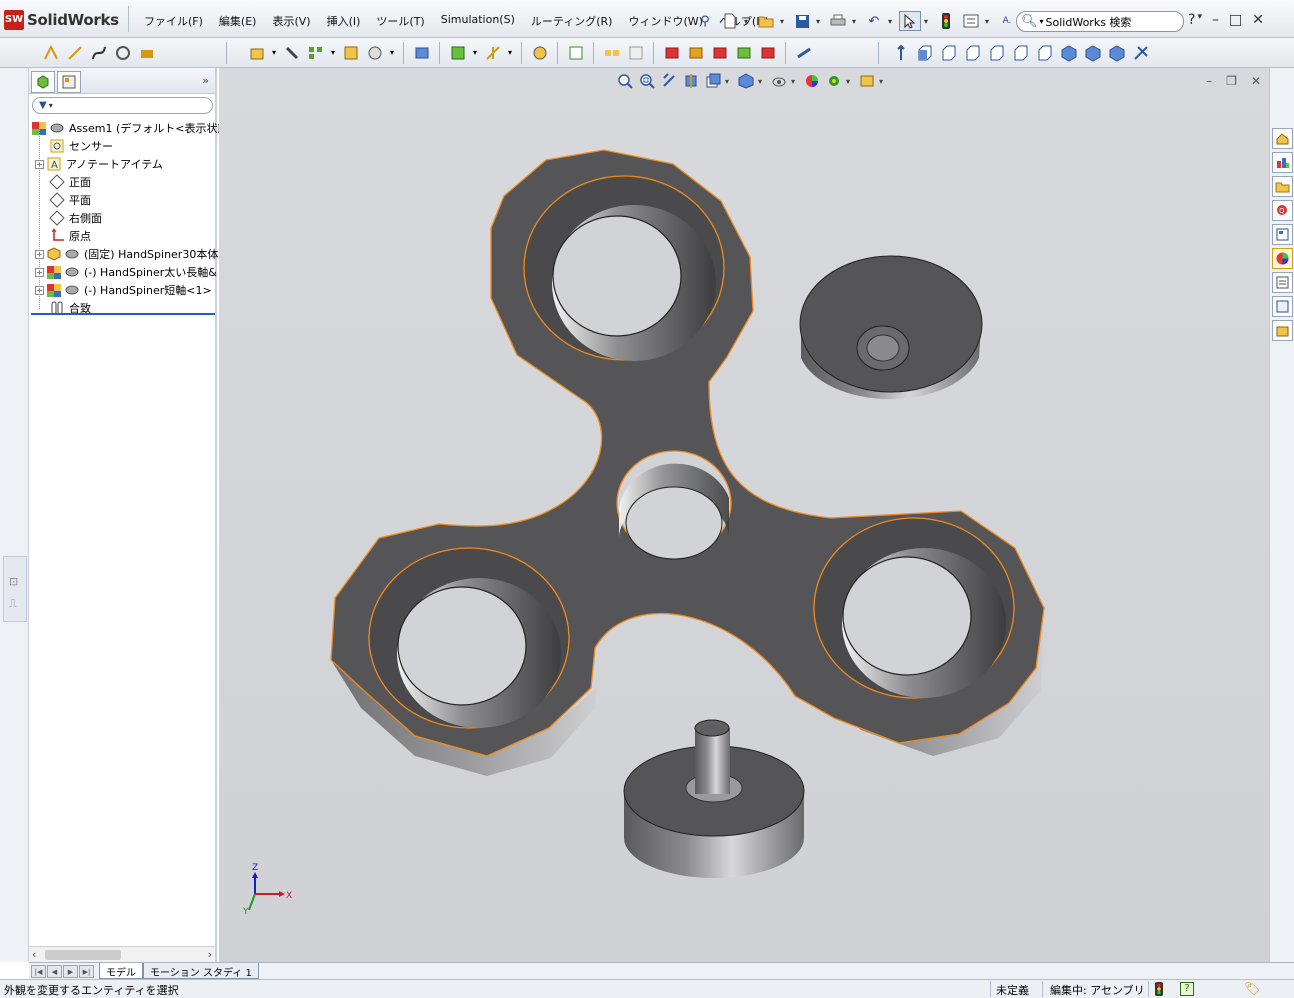 This screenshot has width=1294, height=998. What do you see at coordinates (99, 164) in the screenshot?
I see `tree-node-annotations: + A アノテートアイテム` at bounding box center [99, 164].